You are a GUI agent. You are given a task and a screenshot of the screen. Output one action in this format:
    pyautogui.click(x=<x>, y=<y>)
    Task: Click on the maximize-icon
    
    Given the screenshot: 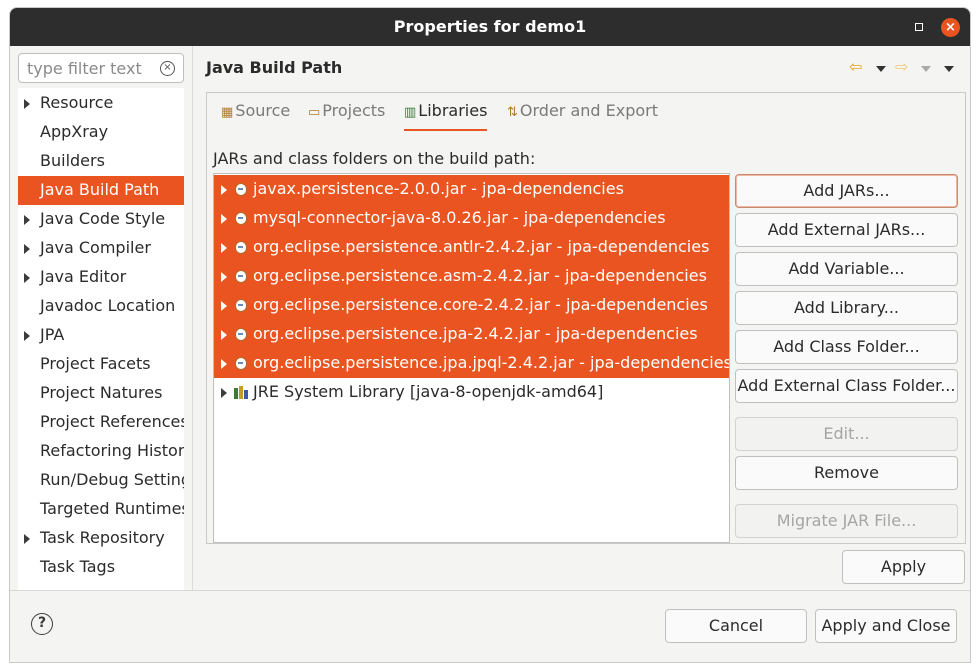 What is the action you would take?
    pyautogui.click(x=919, y=27)
    